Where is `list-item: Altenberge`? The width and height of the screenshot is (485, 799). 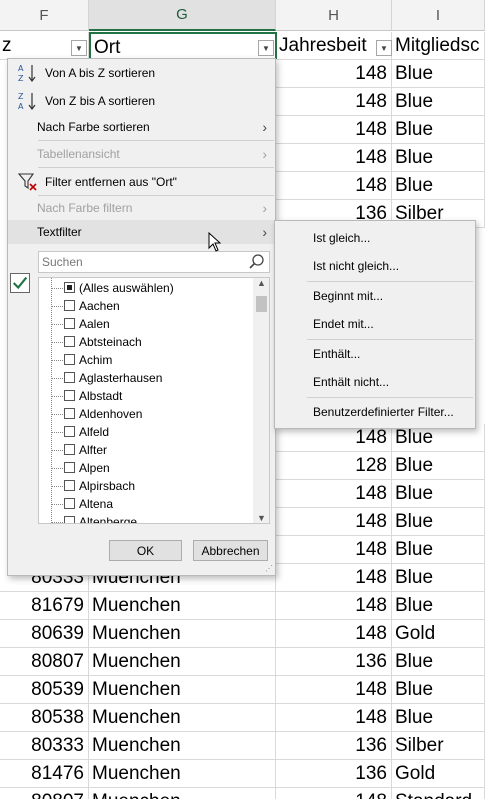 list-item: Altenberge is located at coordinates (146, 518).